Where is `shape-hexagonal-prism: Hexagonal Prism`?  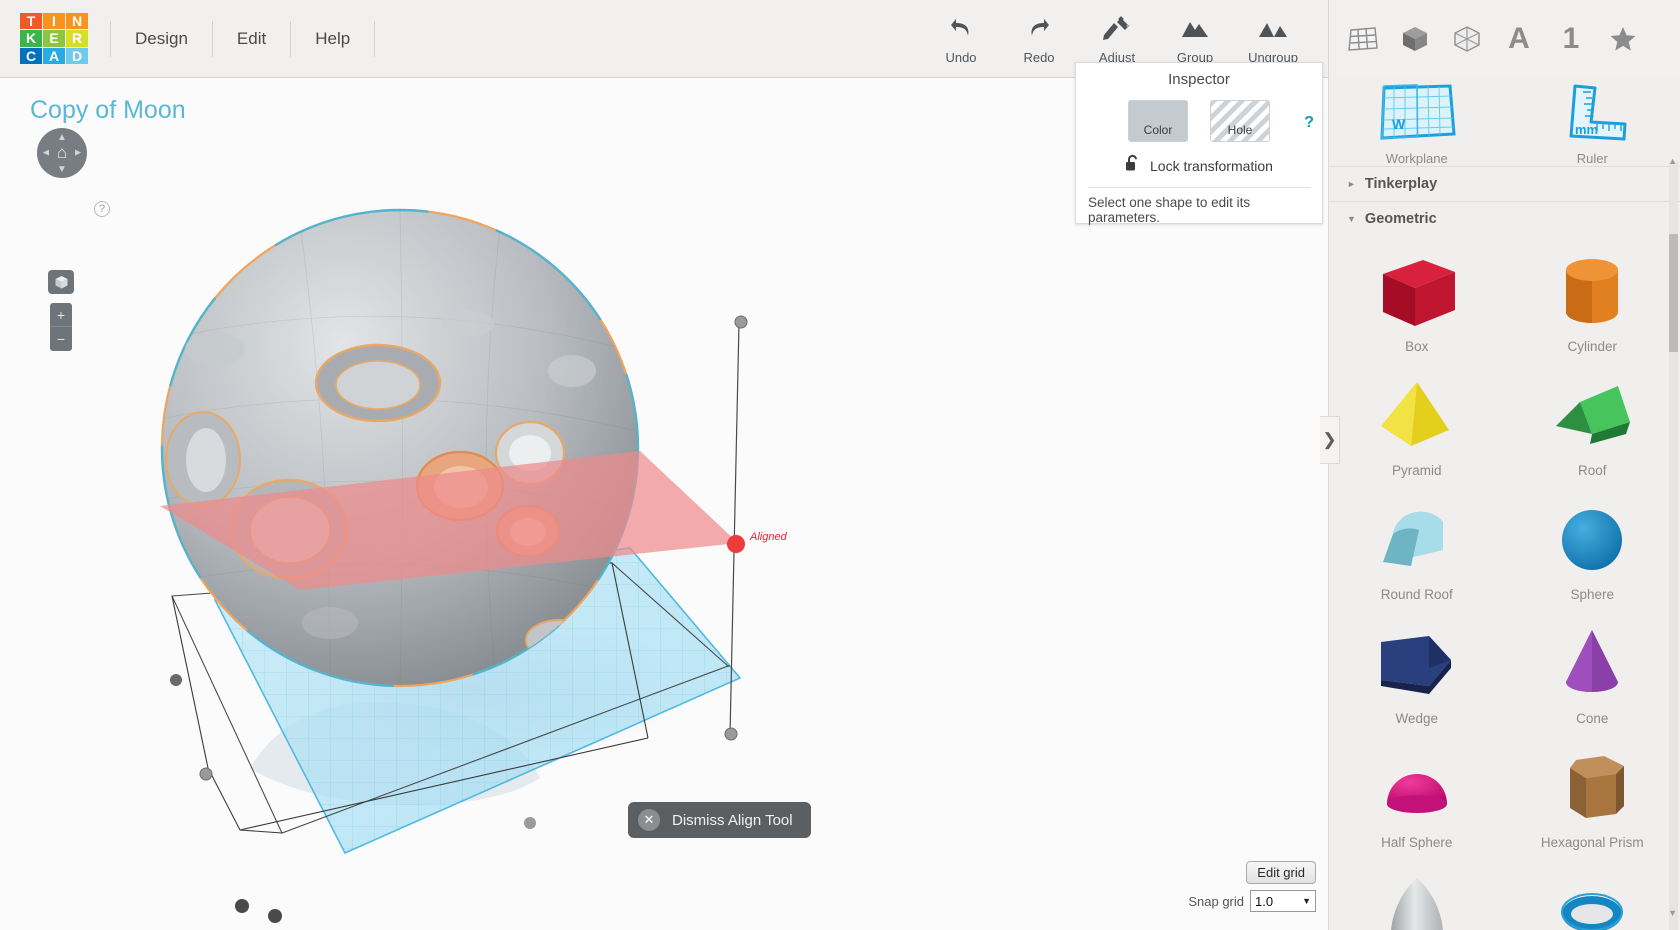
shape-hexagonal-prism: Hexagonal Prism is located at coordinates (1592, 794).